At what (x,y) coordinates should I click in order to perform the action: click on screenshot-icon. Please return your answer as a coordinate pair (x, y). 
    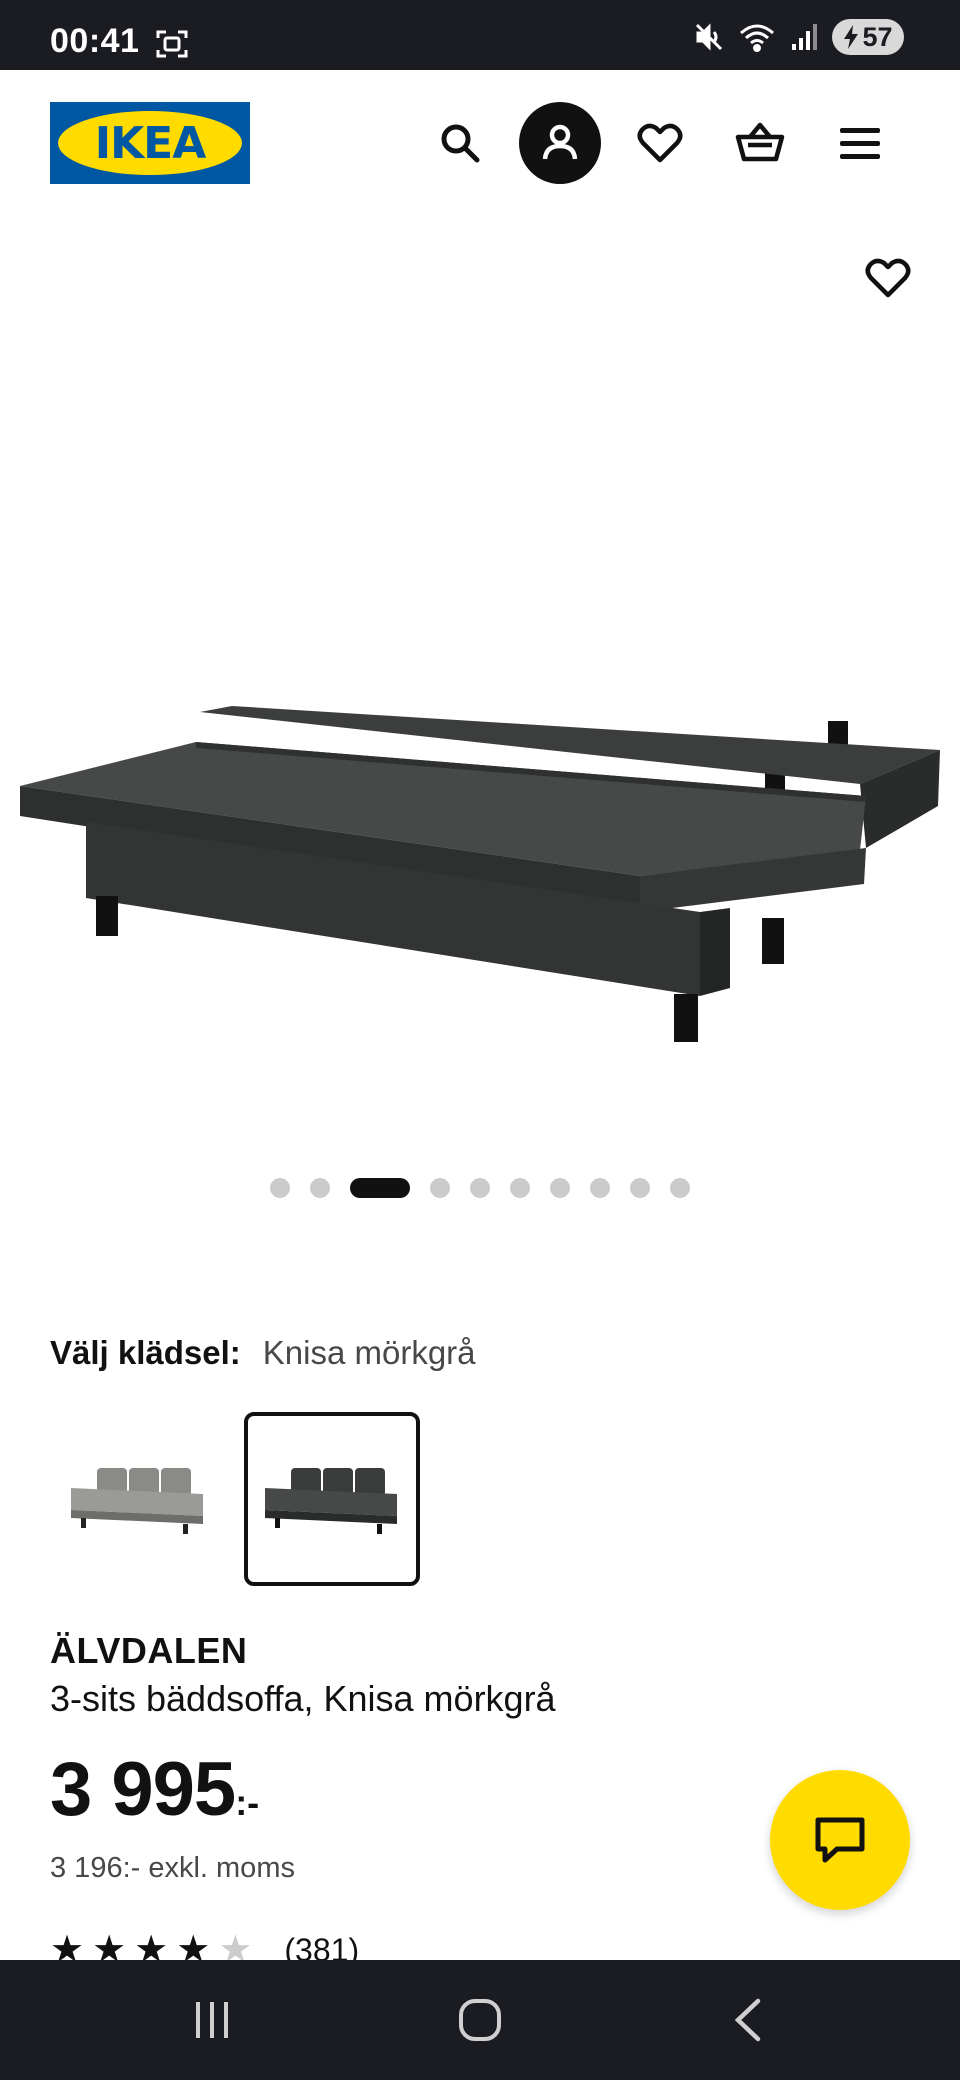
    Looking at the image, I should click on (172, 44).